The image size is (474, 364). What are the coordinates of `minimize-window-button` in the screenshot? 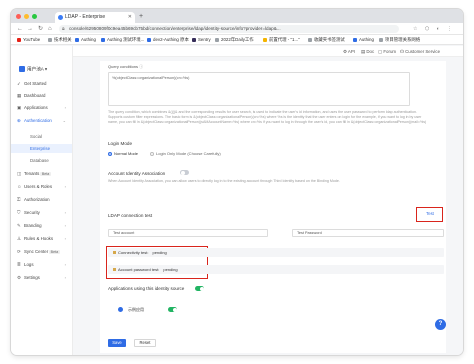 It's located at (26, 16).